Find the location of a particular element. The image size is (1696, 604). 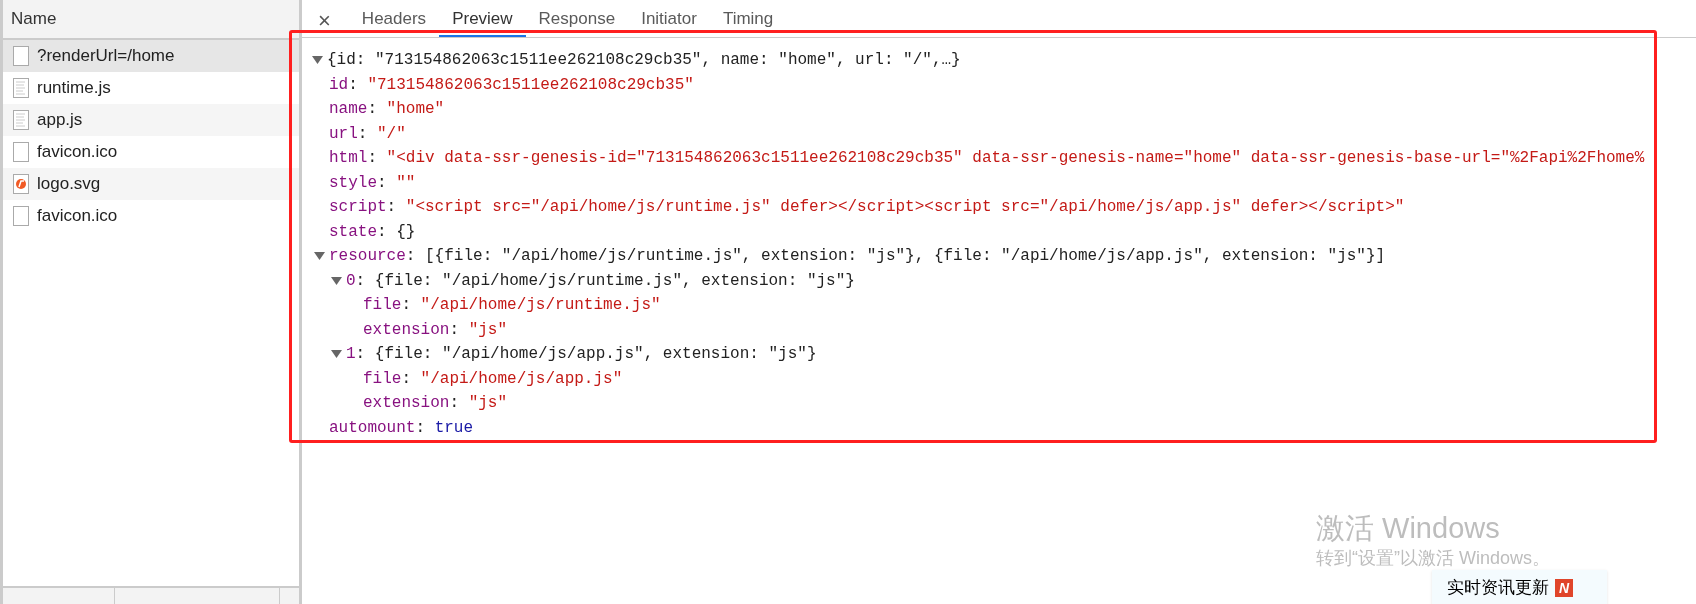

property-value: "<div data-ssr-genesis-id="713154862063c1511ee262108c29cb35" data-ssr-genesis-name="home" data-ssr-genesis-base-url="%2Fapi%2Fhome% is located at coordinates (1015, 158).